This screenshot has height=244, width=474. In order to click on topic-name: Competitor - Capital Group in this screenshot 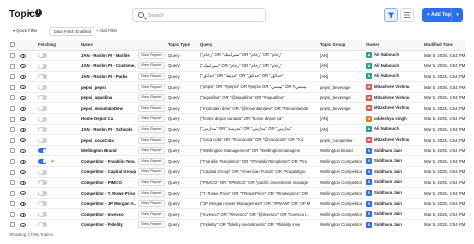, I will do `click(107, 172)`.